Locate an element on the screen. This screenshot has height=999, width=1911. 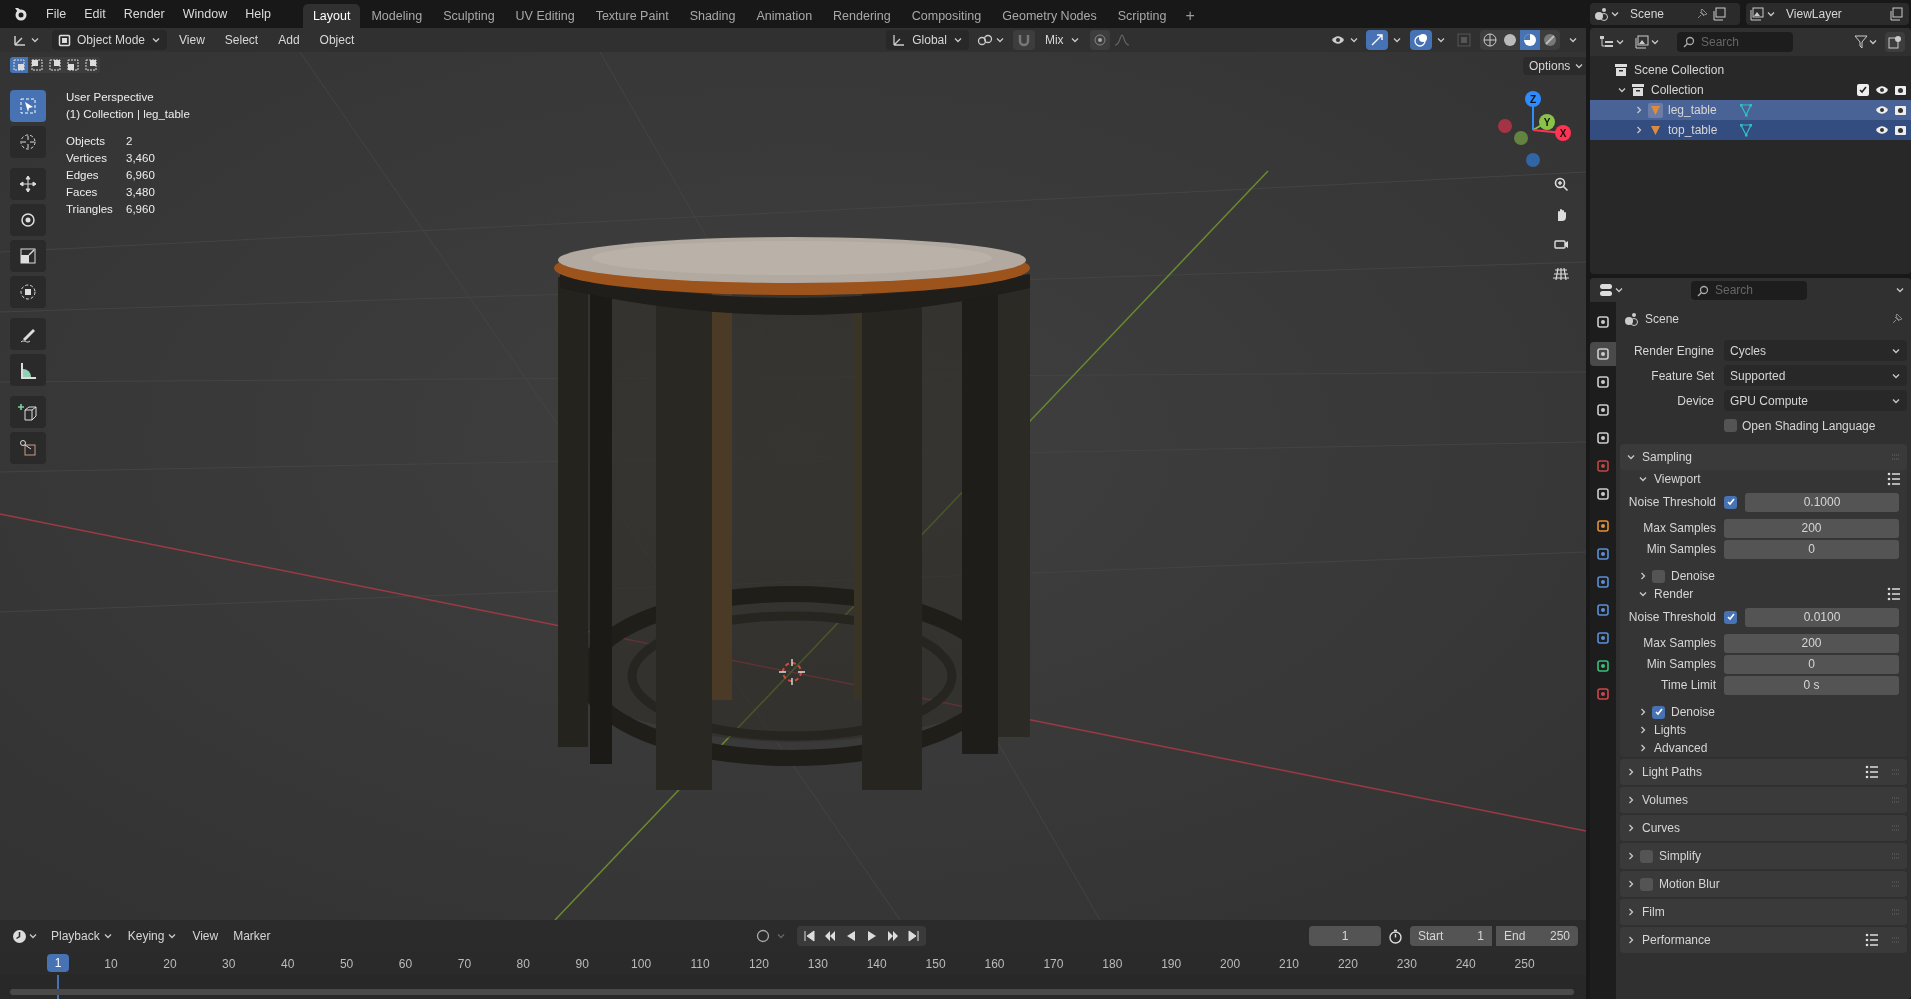
new-collection-button is located at coordinates (1895, 42).